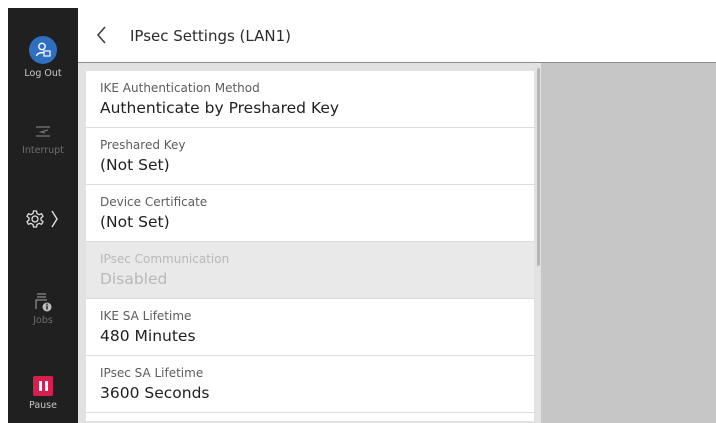 This screenshot has width=716, height=423. Describe the element at coordinates (148, 336) in the screenshot. I see `setting-value: 480 Minutes` at that location.